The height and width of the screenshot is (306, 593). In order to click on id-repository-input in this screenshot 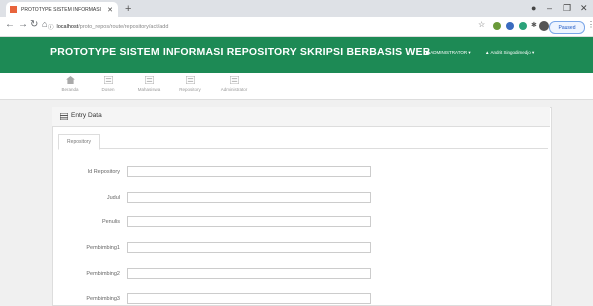, I will do `click(249, 171)`.